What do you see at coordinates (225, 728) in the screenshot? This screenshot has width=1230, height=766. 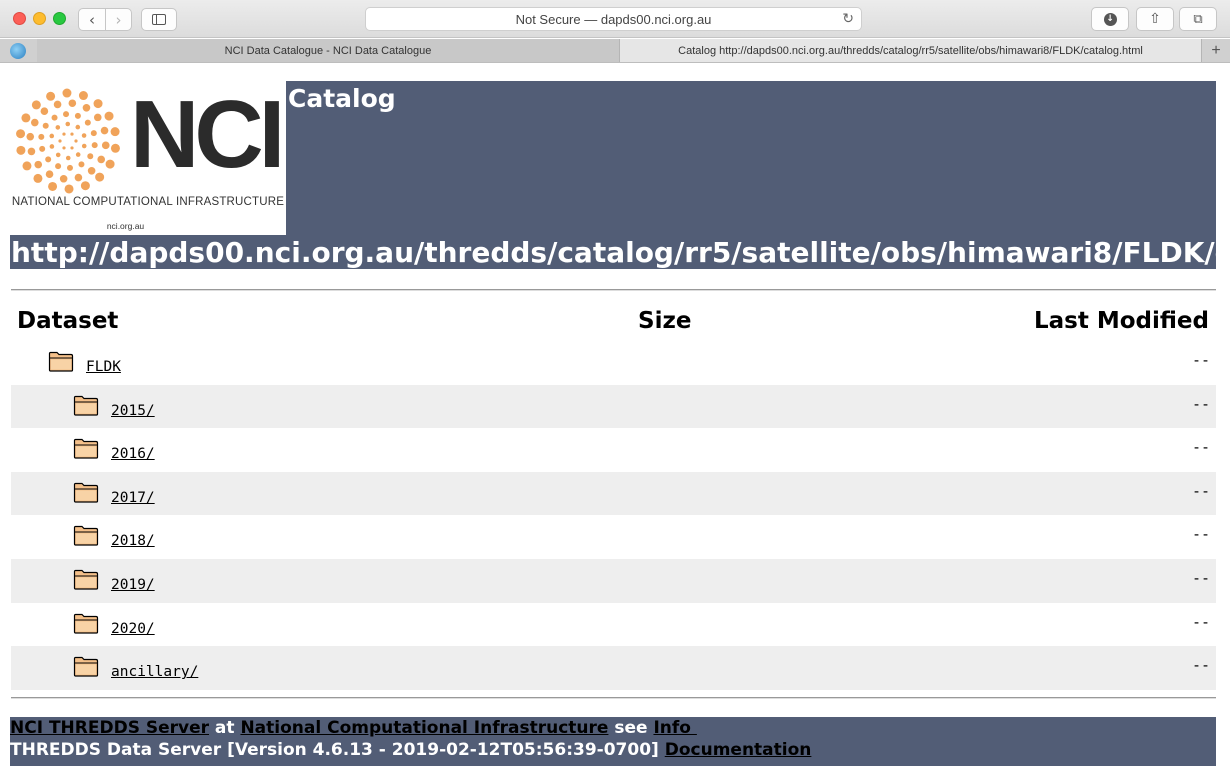 I see `footer-at-text: at` at bounding box center [225, 728].